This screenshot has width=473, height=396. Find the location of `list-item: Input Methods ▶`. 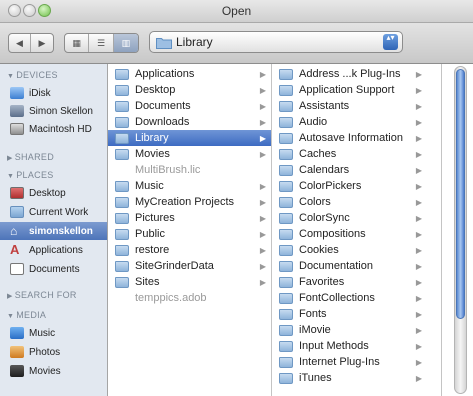

list-item: Input Methods ▶ is located at coordinates (349, 346).